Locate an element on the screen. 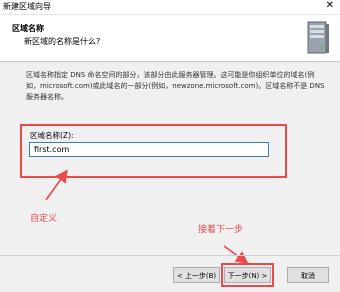 The height and width of the screenshot is (292, 340). arrow-to-next is located at coordinates (236, 254).